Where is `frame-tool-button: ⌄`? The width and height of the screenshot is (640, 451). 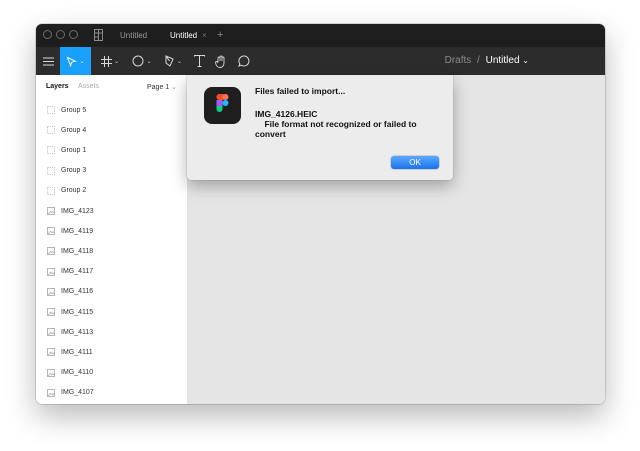
frame-tool-button: ⌄ is located at coordinates (110, 61).